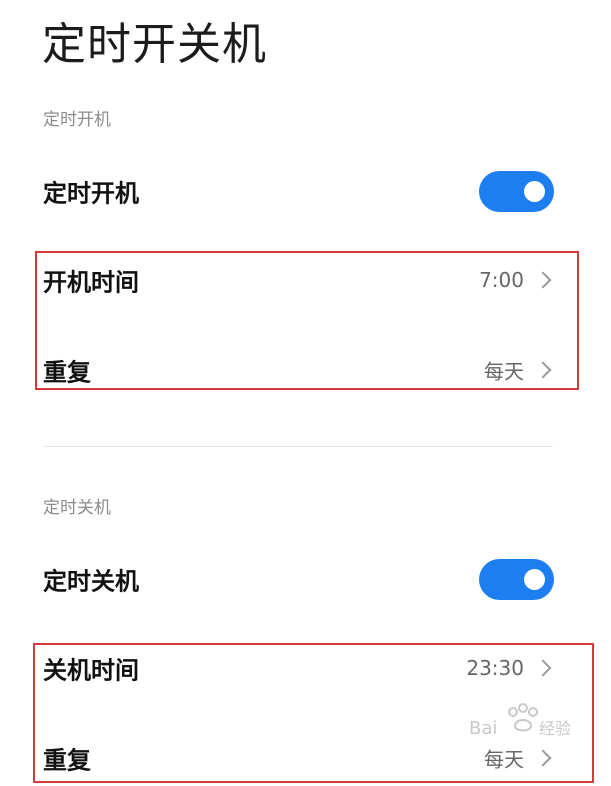 Image resolution: width=611 pixels, height=786 pixels. Describe the element at coordinates (305, 370) in the screenshot. I see `row-power-on-repeat: 重复 每天` at that location.